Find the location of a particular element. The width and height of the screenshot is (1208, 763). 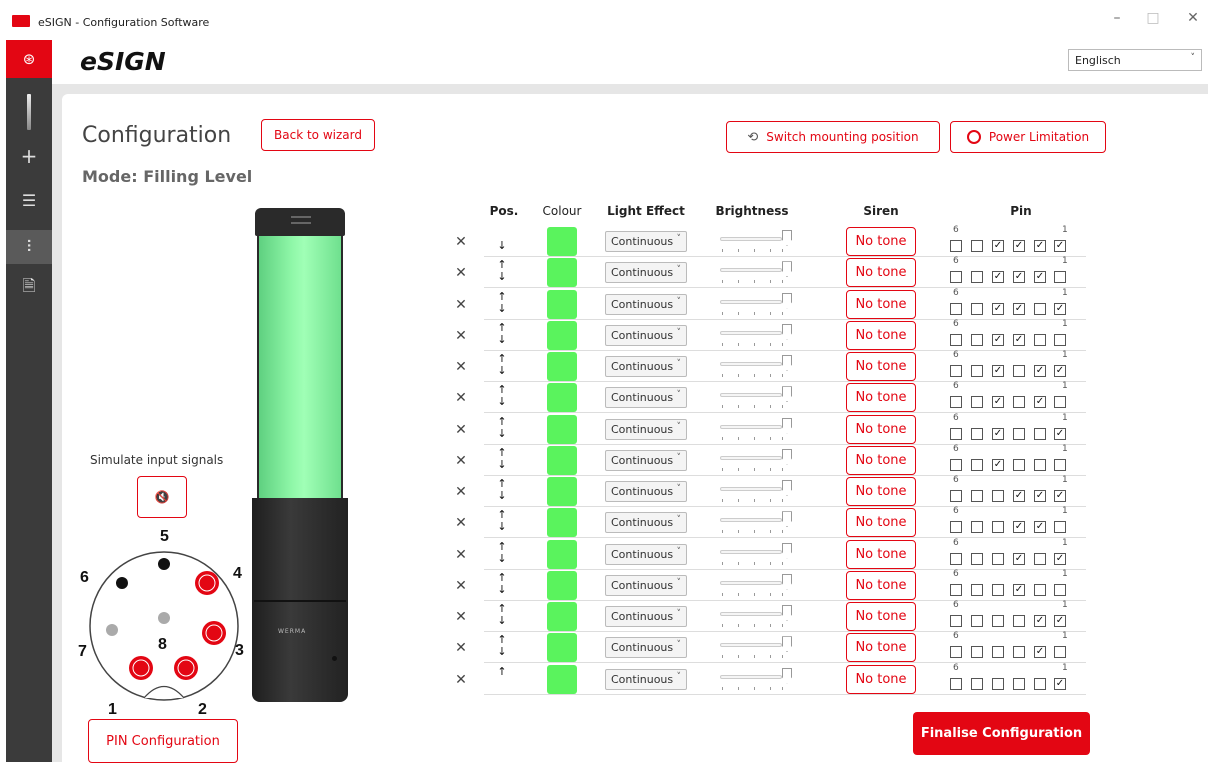

switch-mounting-button: ⟲ Switch mounting position is located at coordinates (833, 137).